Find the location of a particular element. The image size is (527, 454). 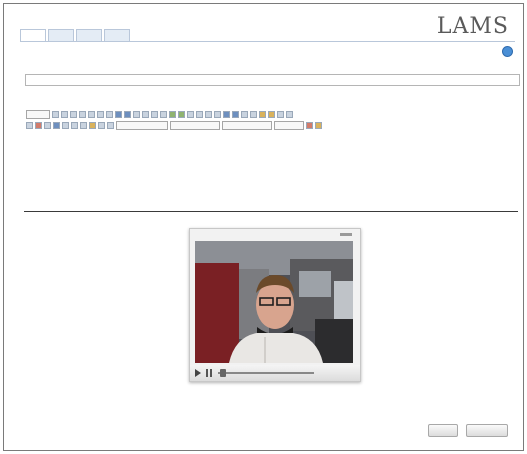

video-controls is located at coordinates (275, 373).